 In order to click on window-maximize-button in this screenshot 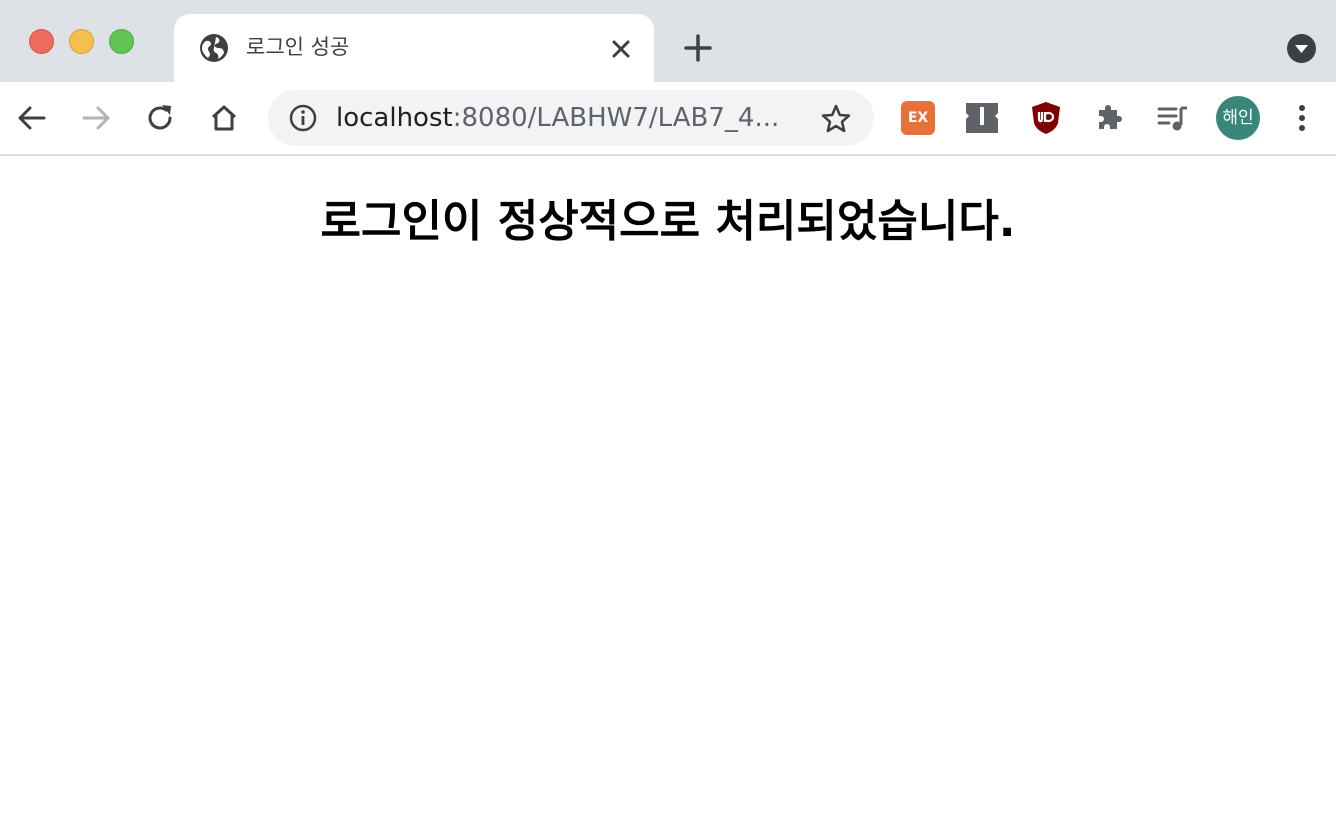, I will do `click(121, 41)`.